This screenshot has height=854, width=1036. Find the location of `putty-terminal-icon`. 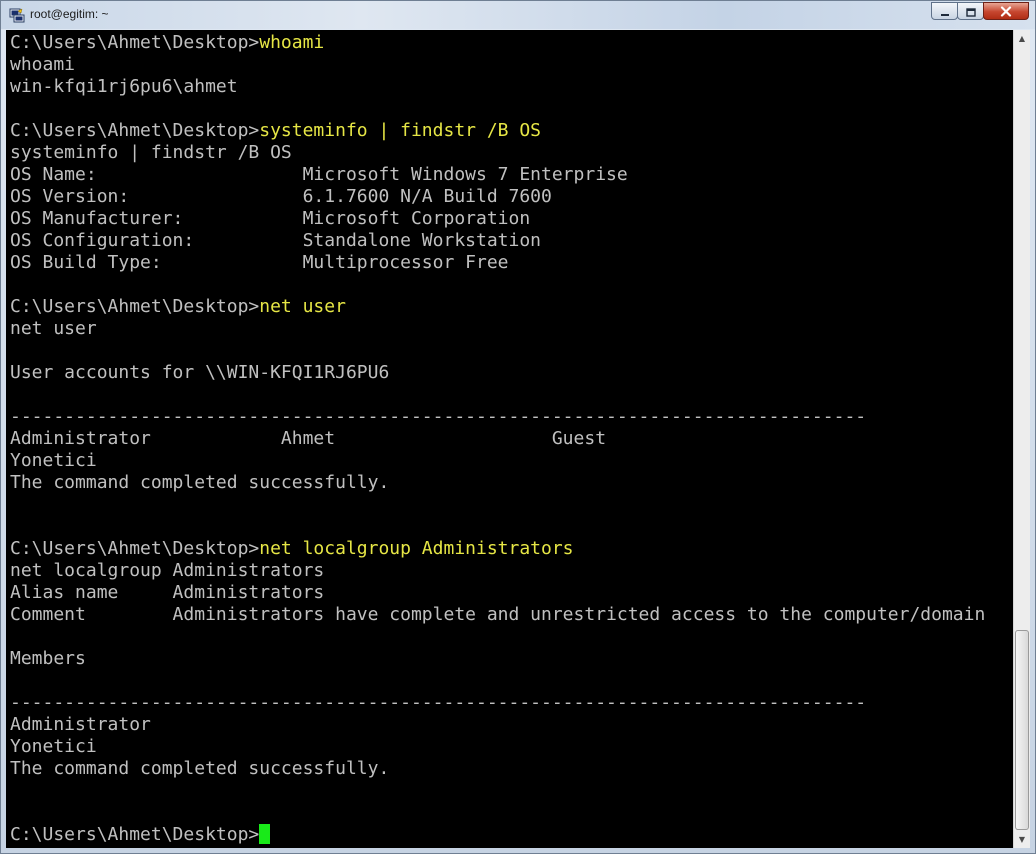

putty-terminal-icon is located at coordinates (17, 15).